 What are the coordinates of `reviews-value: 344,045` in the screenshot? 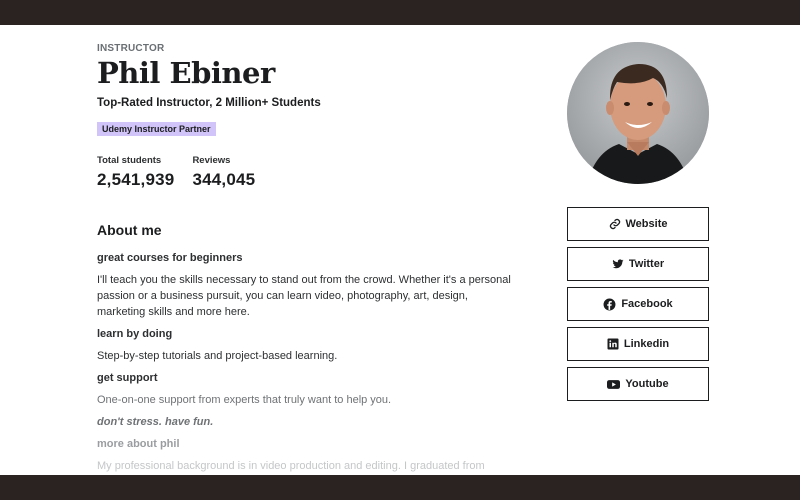 It's located at (224, 179).